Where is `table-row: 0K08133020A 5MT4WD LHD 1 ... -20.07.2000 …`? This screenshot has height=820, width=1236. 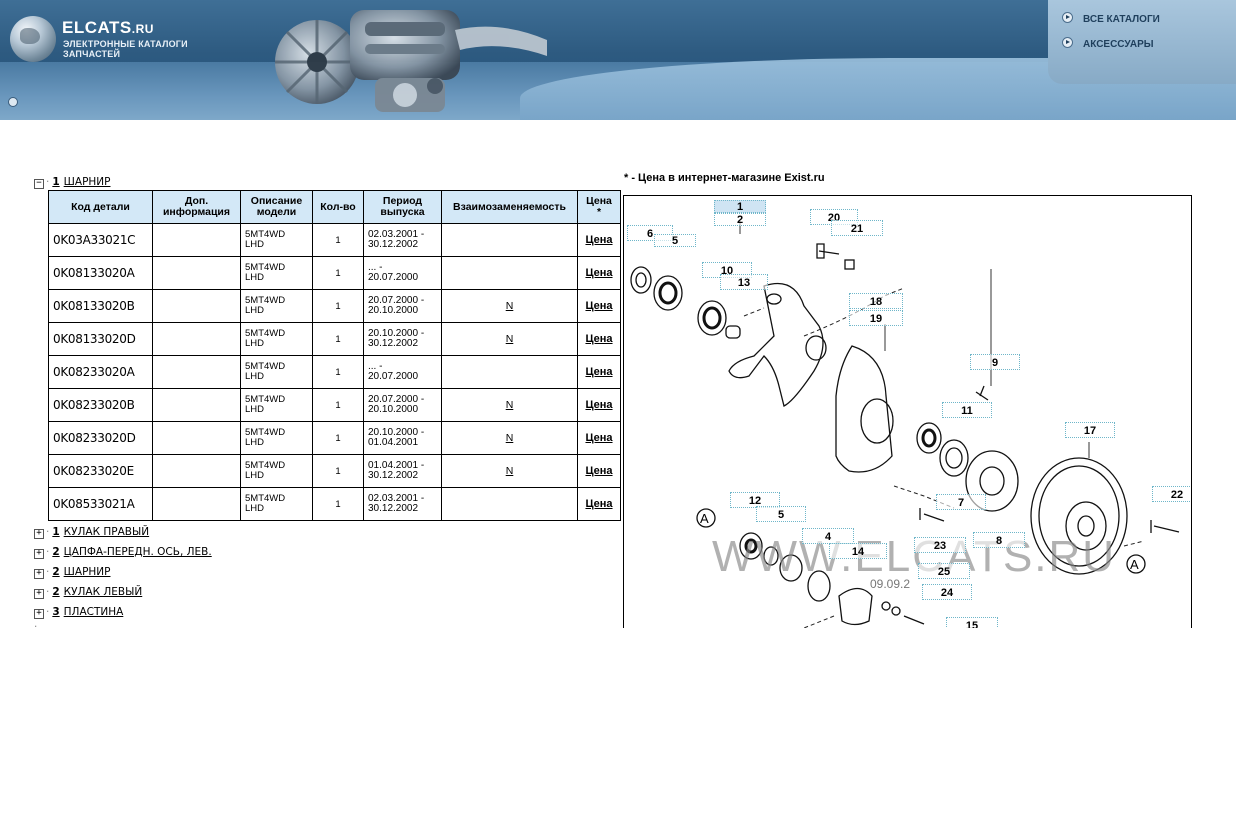 table-row: 0K08133020A 5MT4WD LHD 1 ... -20.07.2000 … is located at coordinates (334, 273).